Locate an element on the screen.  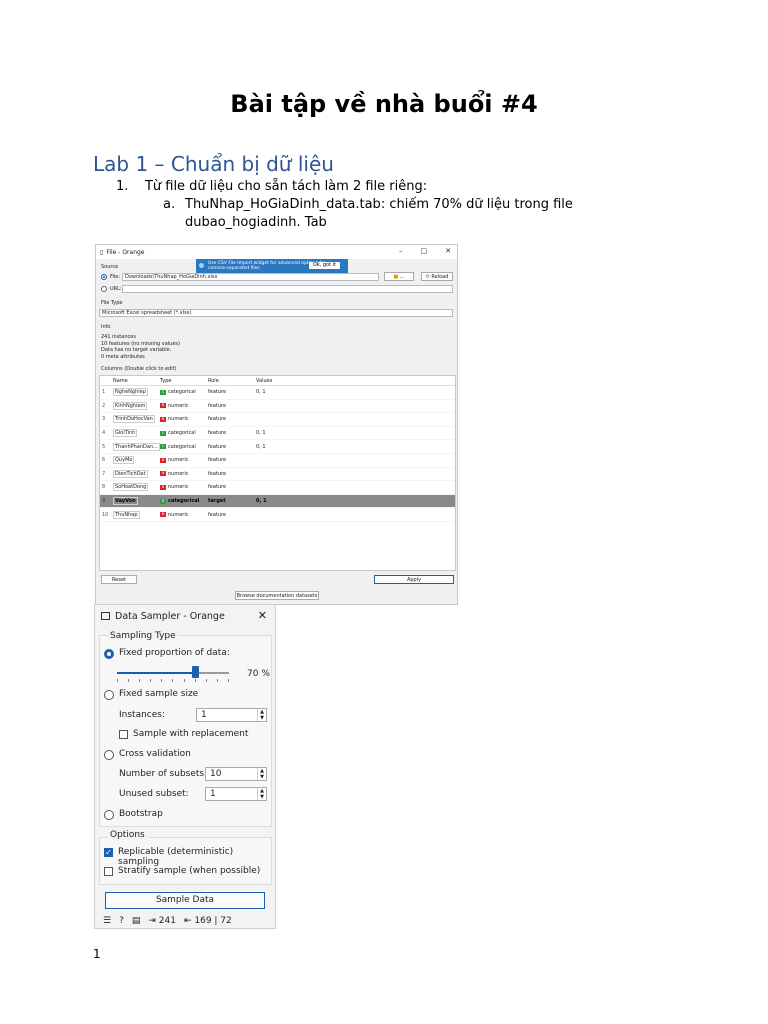
menu-icon: ☰ is located at coordinates (107, 921).